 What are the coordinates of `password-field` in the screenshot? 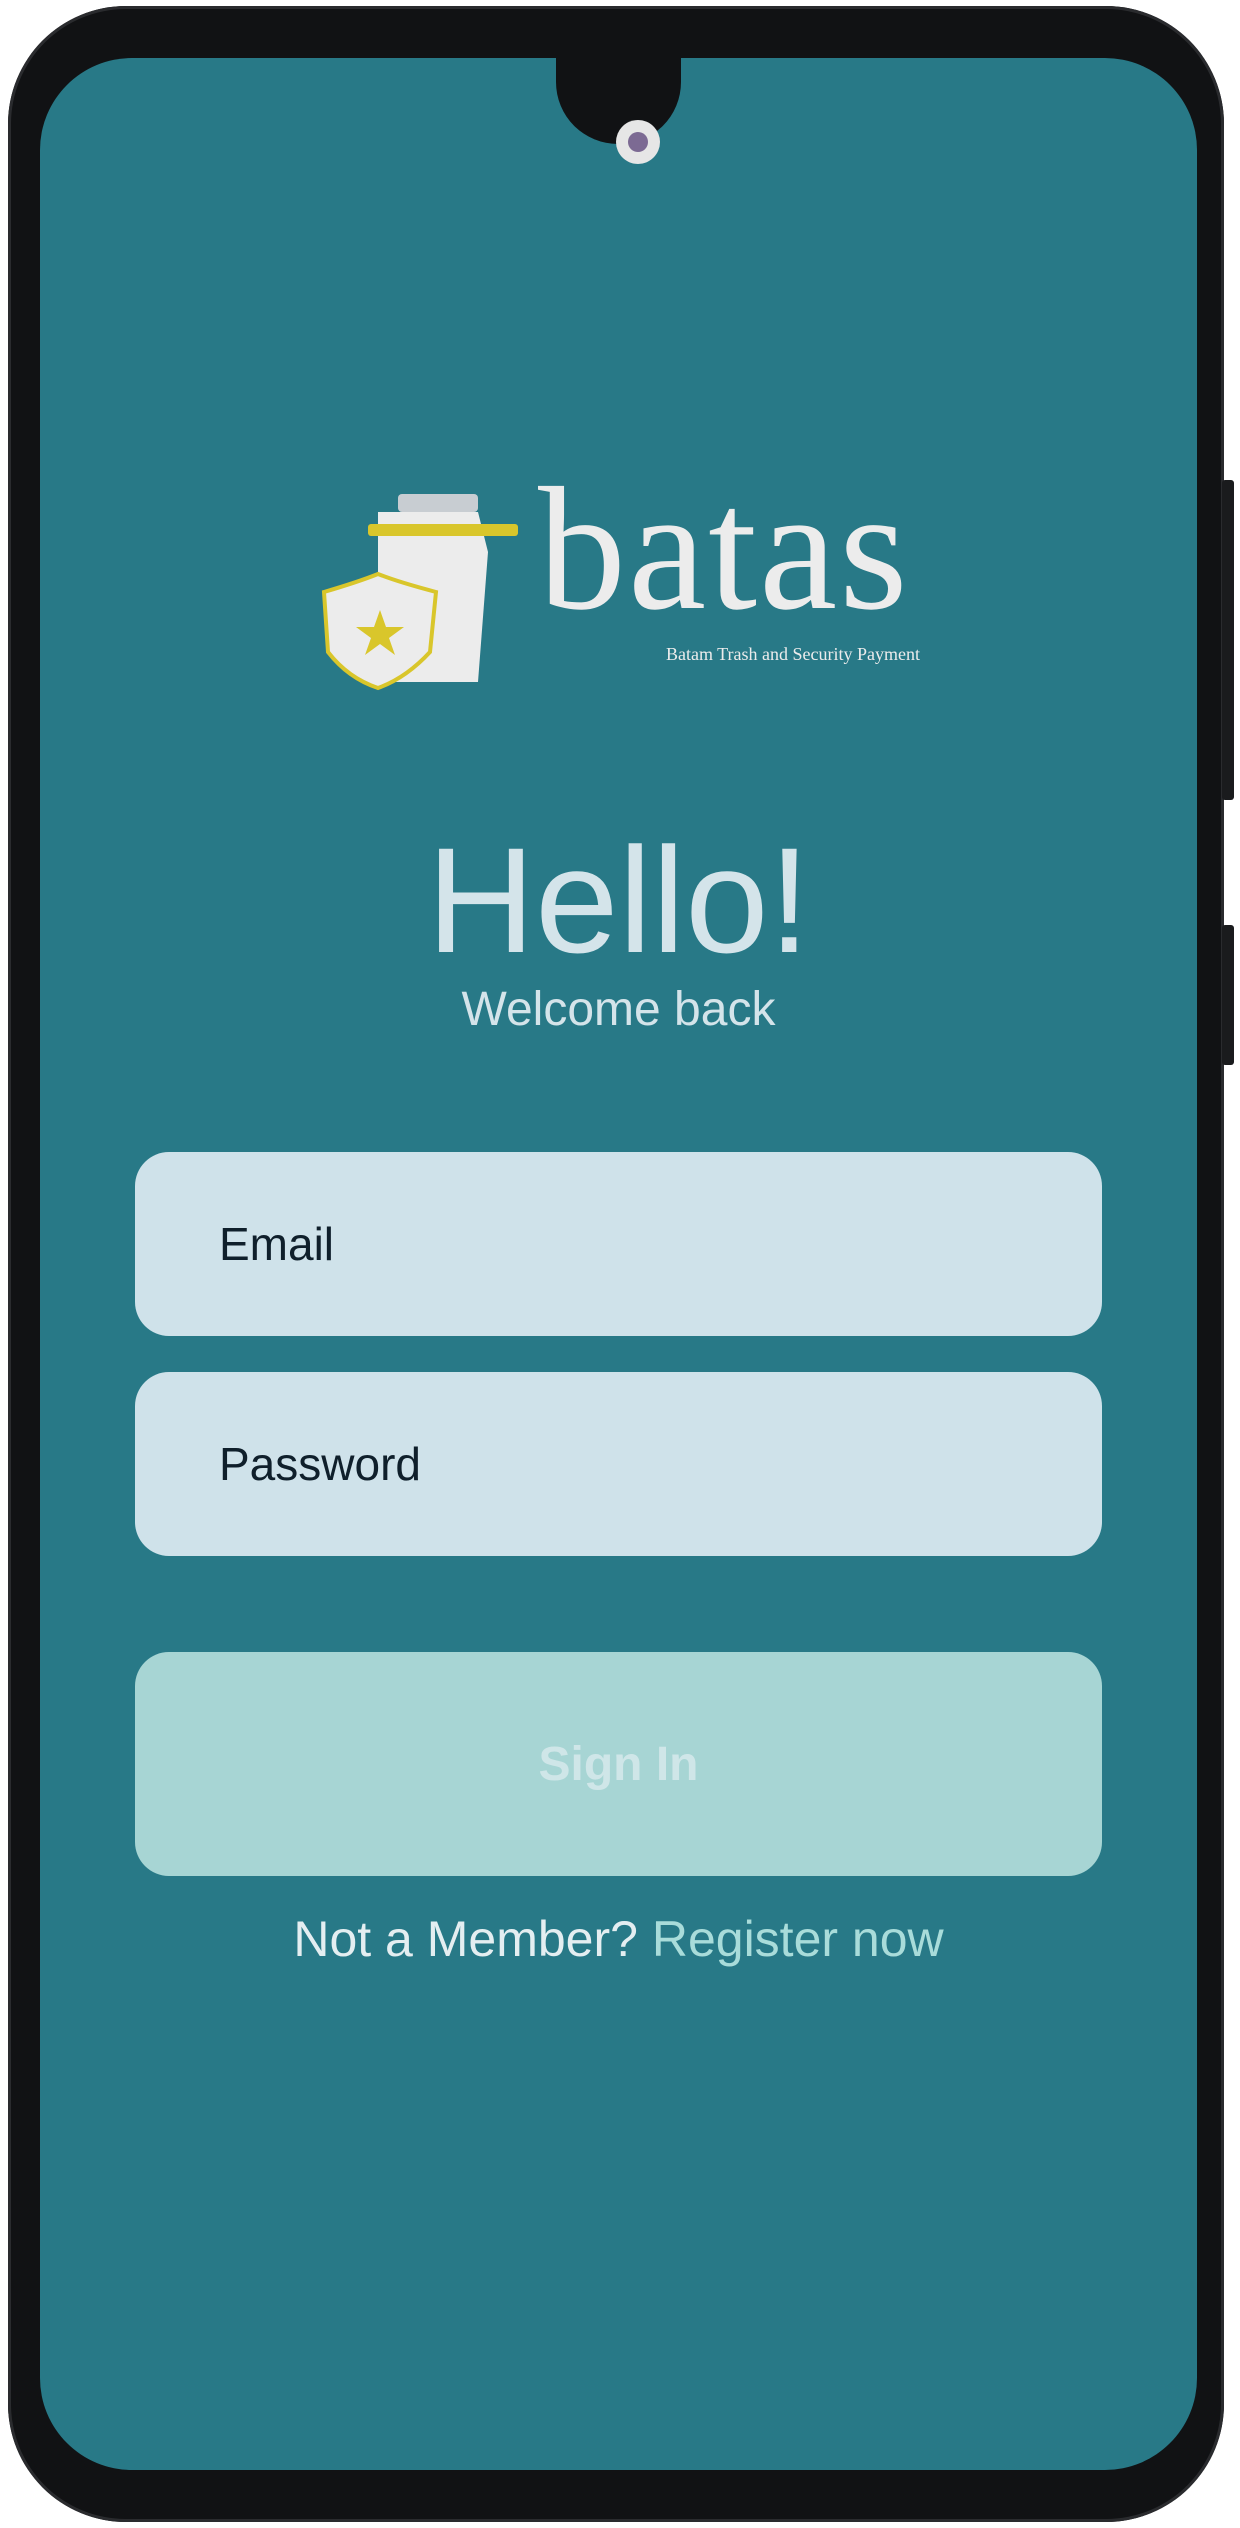 It's located at (618, 1464).